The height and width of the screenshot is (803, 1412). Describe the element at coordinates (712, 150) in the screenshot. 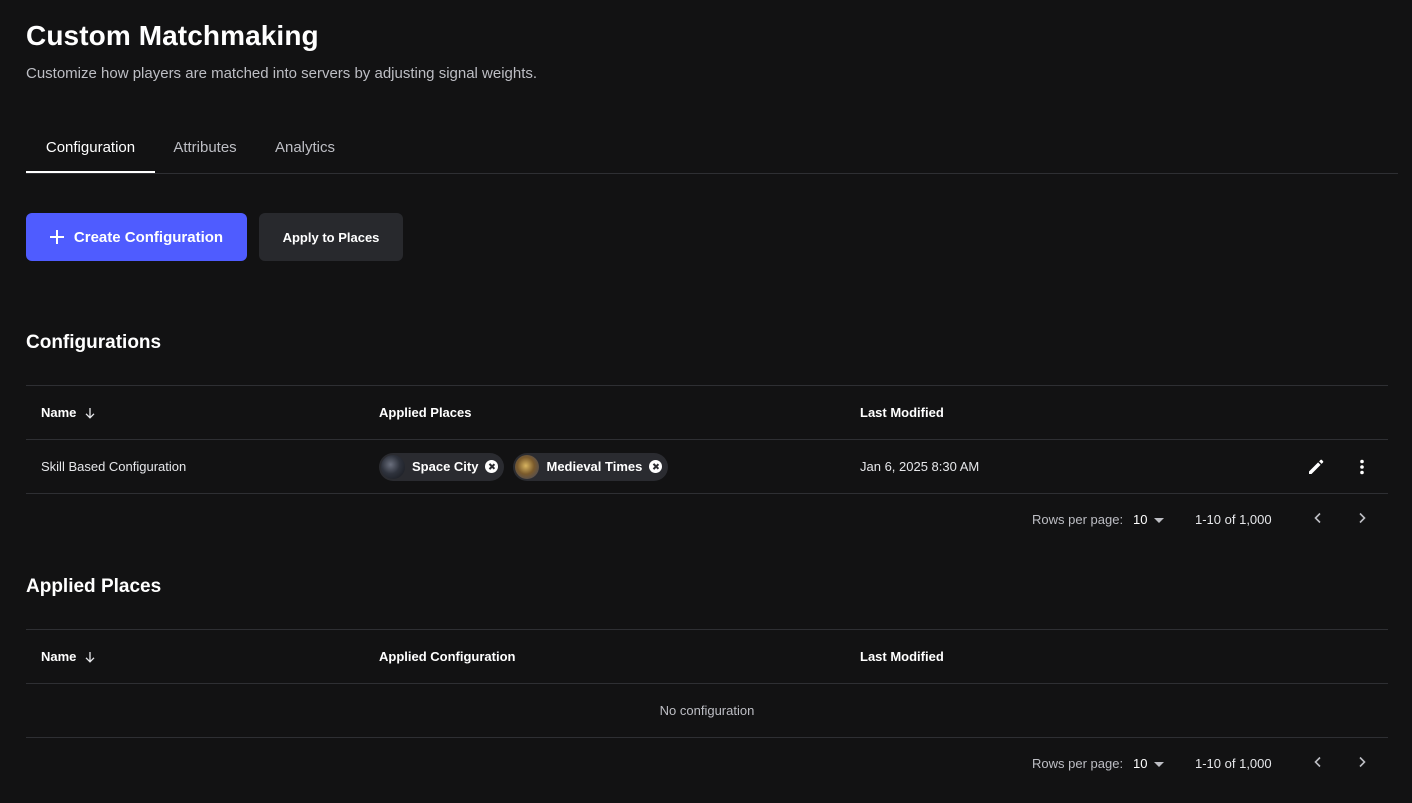

I see `tab-bar: Configuration Attributes Analytics` at that location.